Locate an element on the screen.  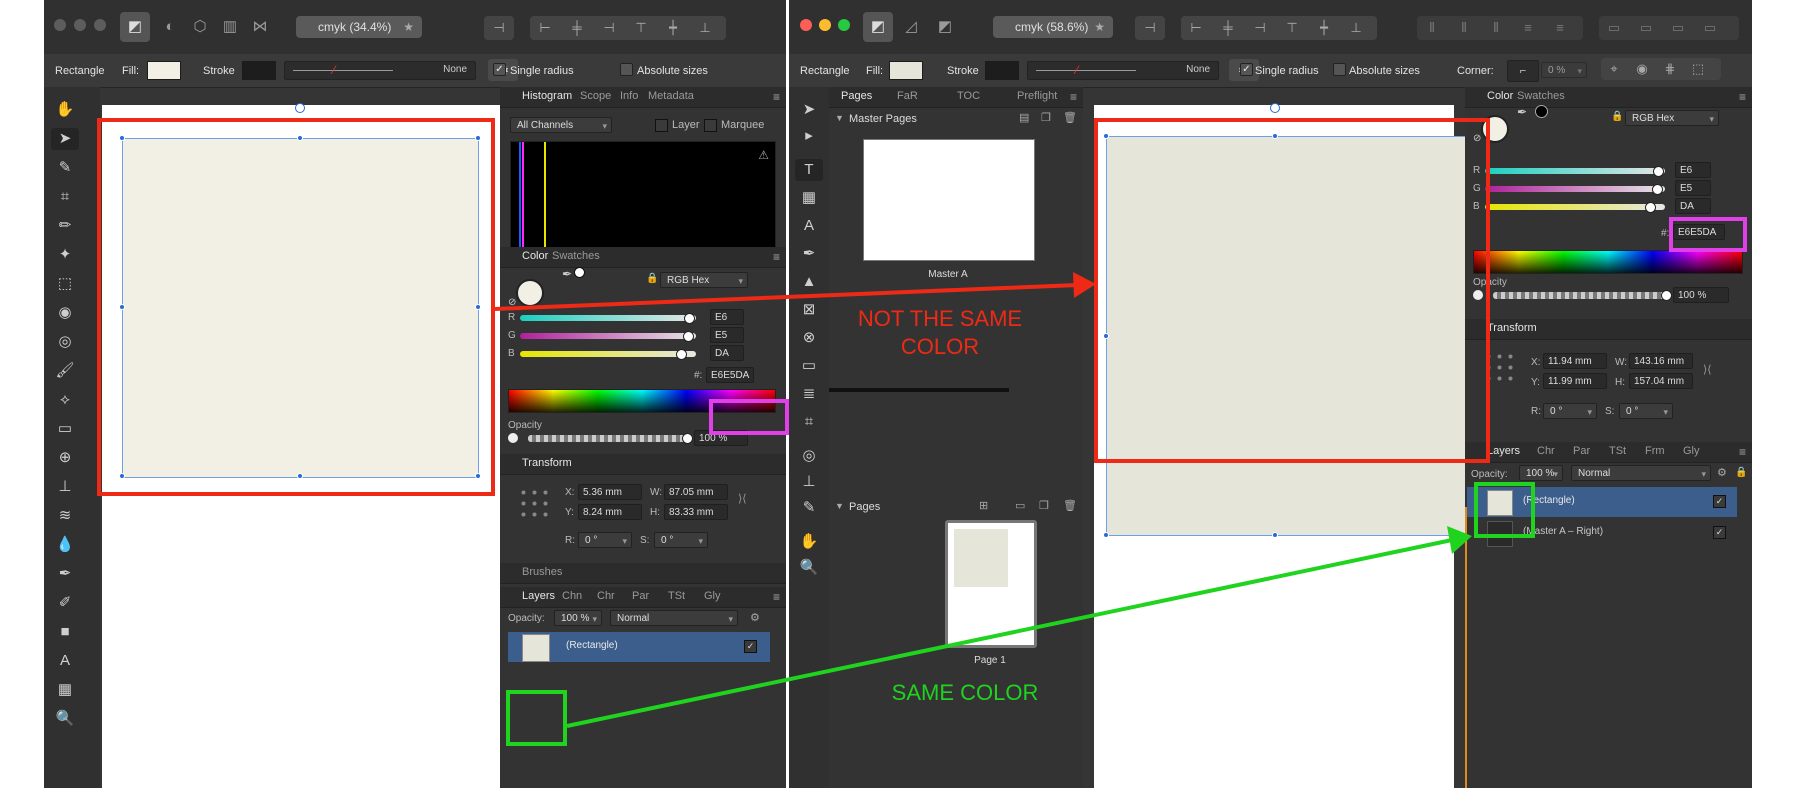
scroll-divider is located at coordinates (919, 390).